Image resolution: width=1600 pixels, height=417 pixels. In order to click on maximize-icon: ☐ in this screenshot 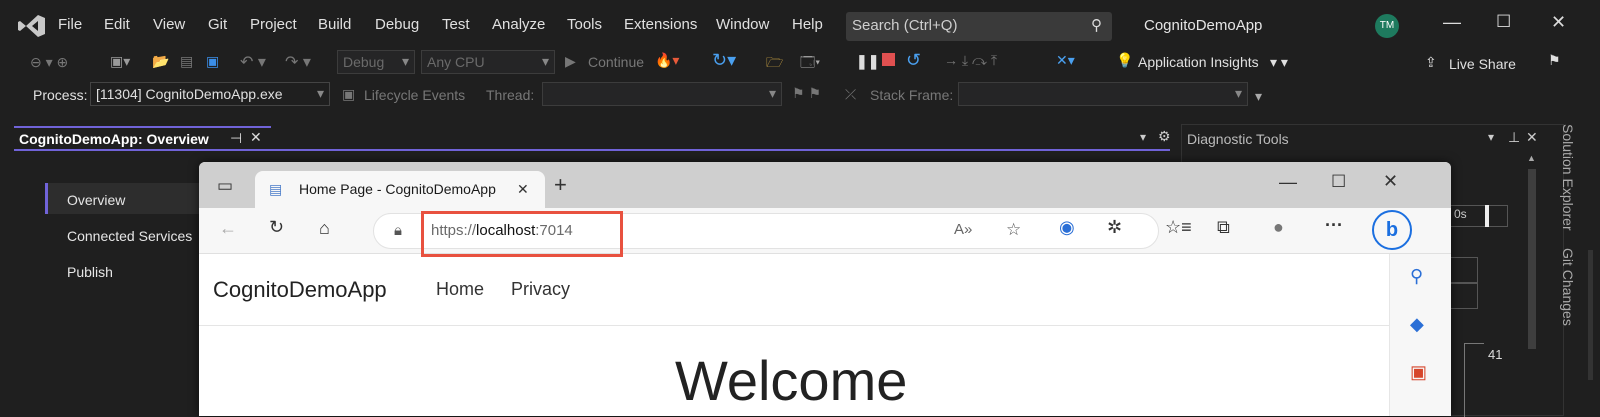, I will do `click(1503, 22)`.